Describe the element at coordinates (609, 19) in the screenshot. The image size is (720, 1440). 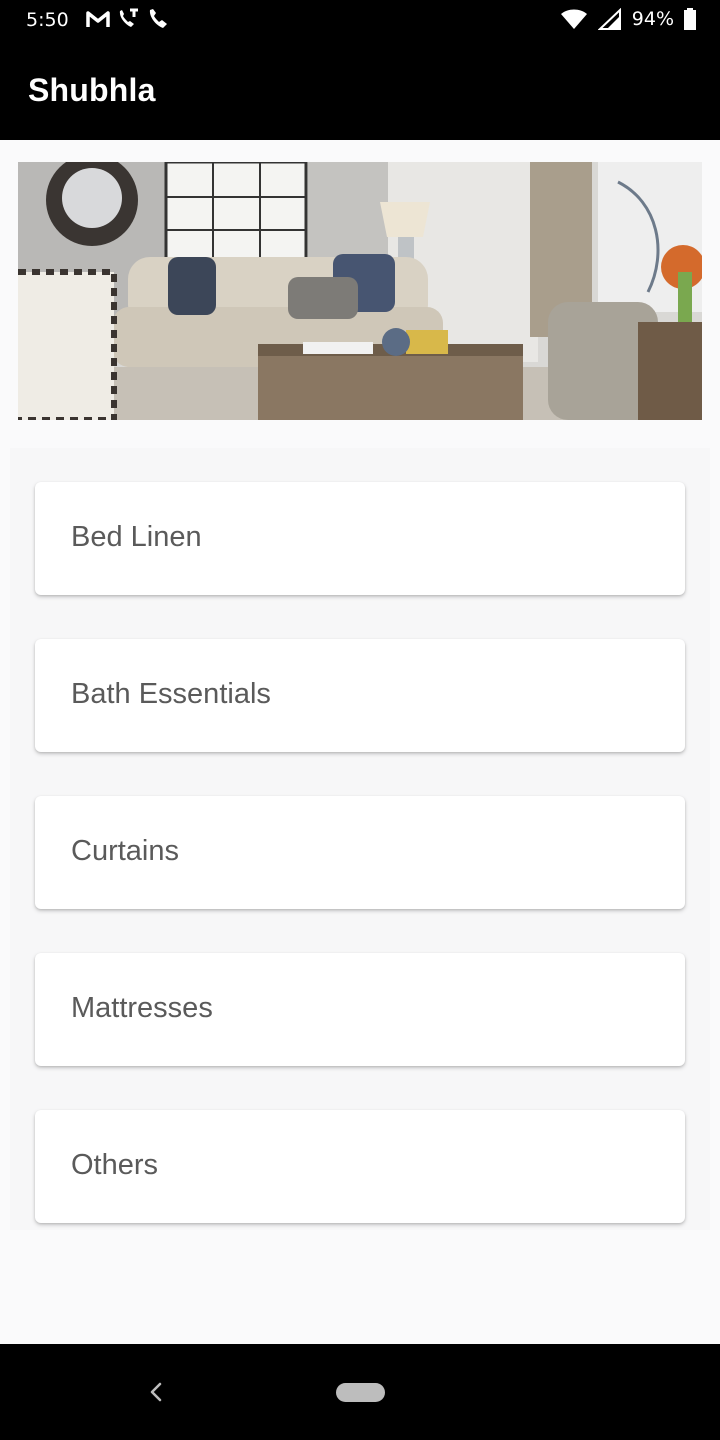
I see `cell-signal-icon` at that location.